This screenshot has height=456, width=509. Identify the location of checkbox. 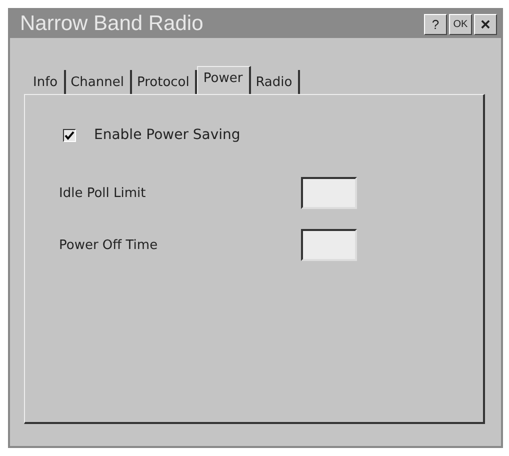
(69, 135).